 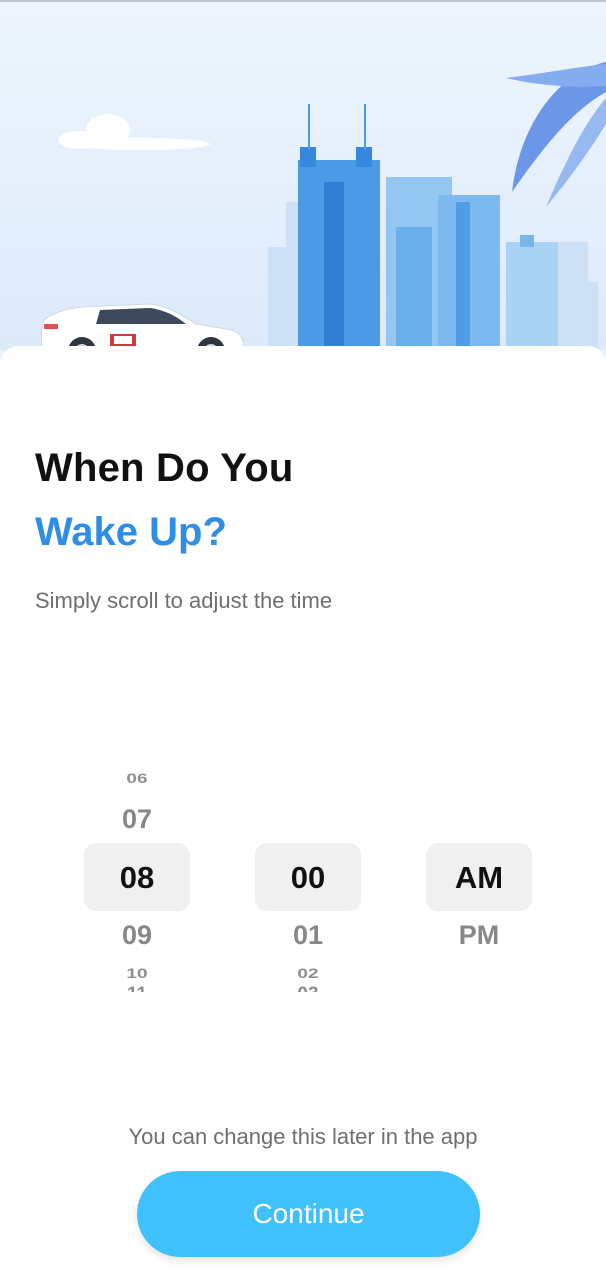 I want to click on page-title-accent: Wake Up?, so click(x=131, y=532).